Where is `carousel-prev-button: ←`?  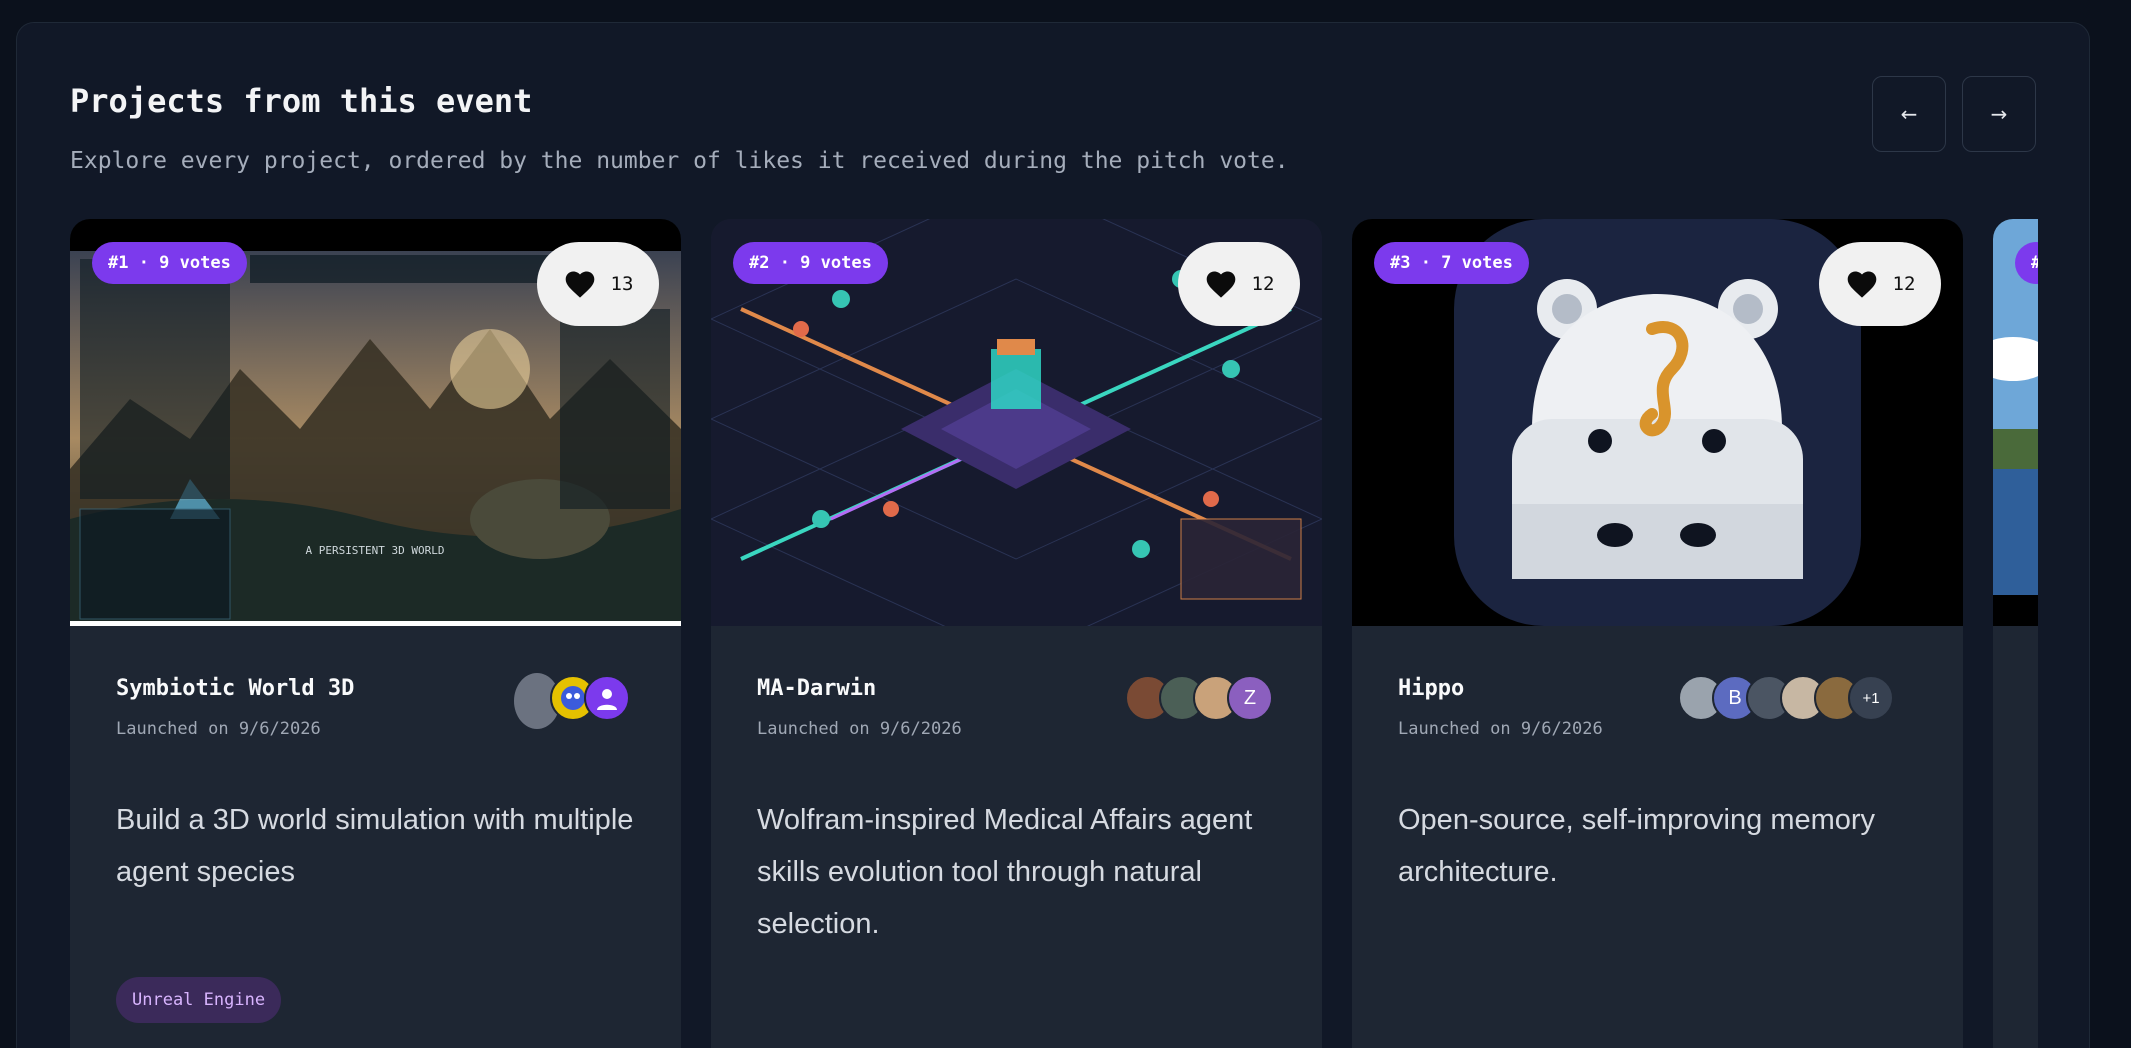
carousel-prev-button: ← is located at coordinates (1909, 114).